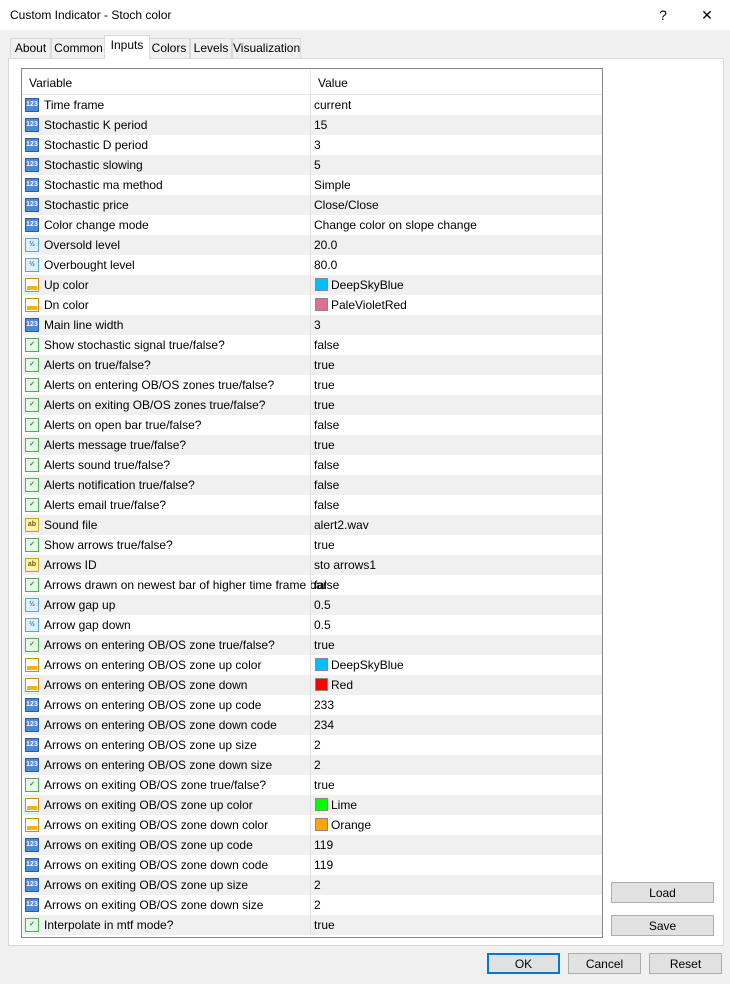  Describe the element at coordinates (312, 165) in the screenshot. I see `table-row: 123 Stochastic slowing 5` at that location.